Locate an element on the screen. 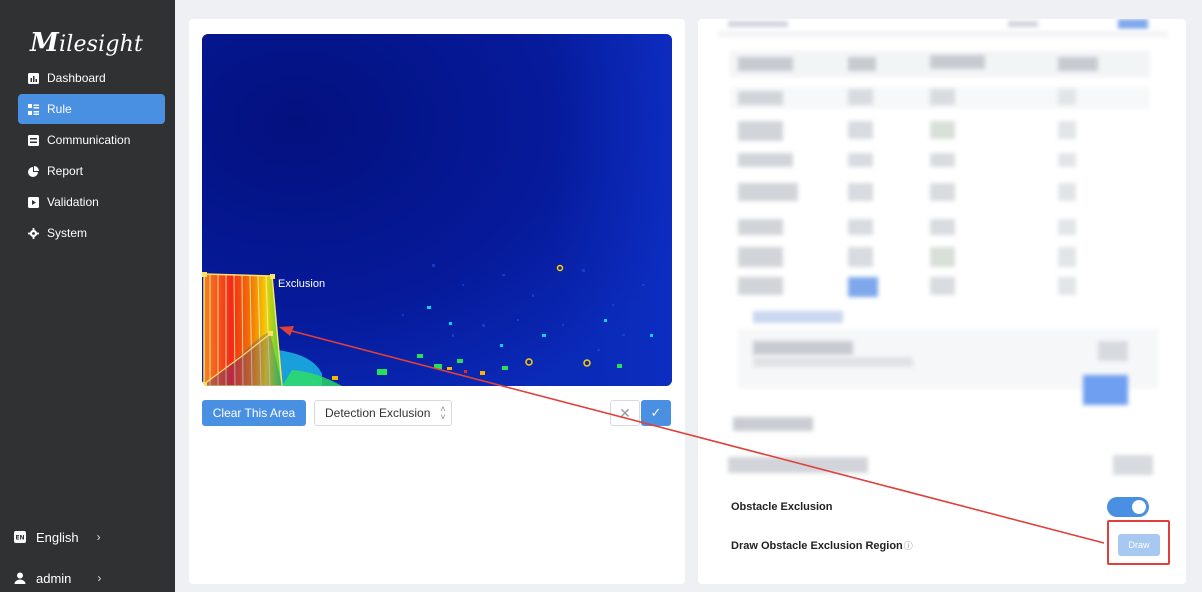 This screenshot has width=1202, height=592. obstacle-exclusion-label: Obstacle Exclusion is located at coordinates (782, 507).